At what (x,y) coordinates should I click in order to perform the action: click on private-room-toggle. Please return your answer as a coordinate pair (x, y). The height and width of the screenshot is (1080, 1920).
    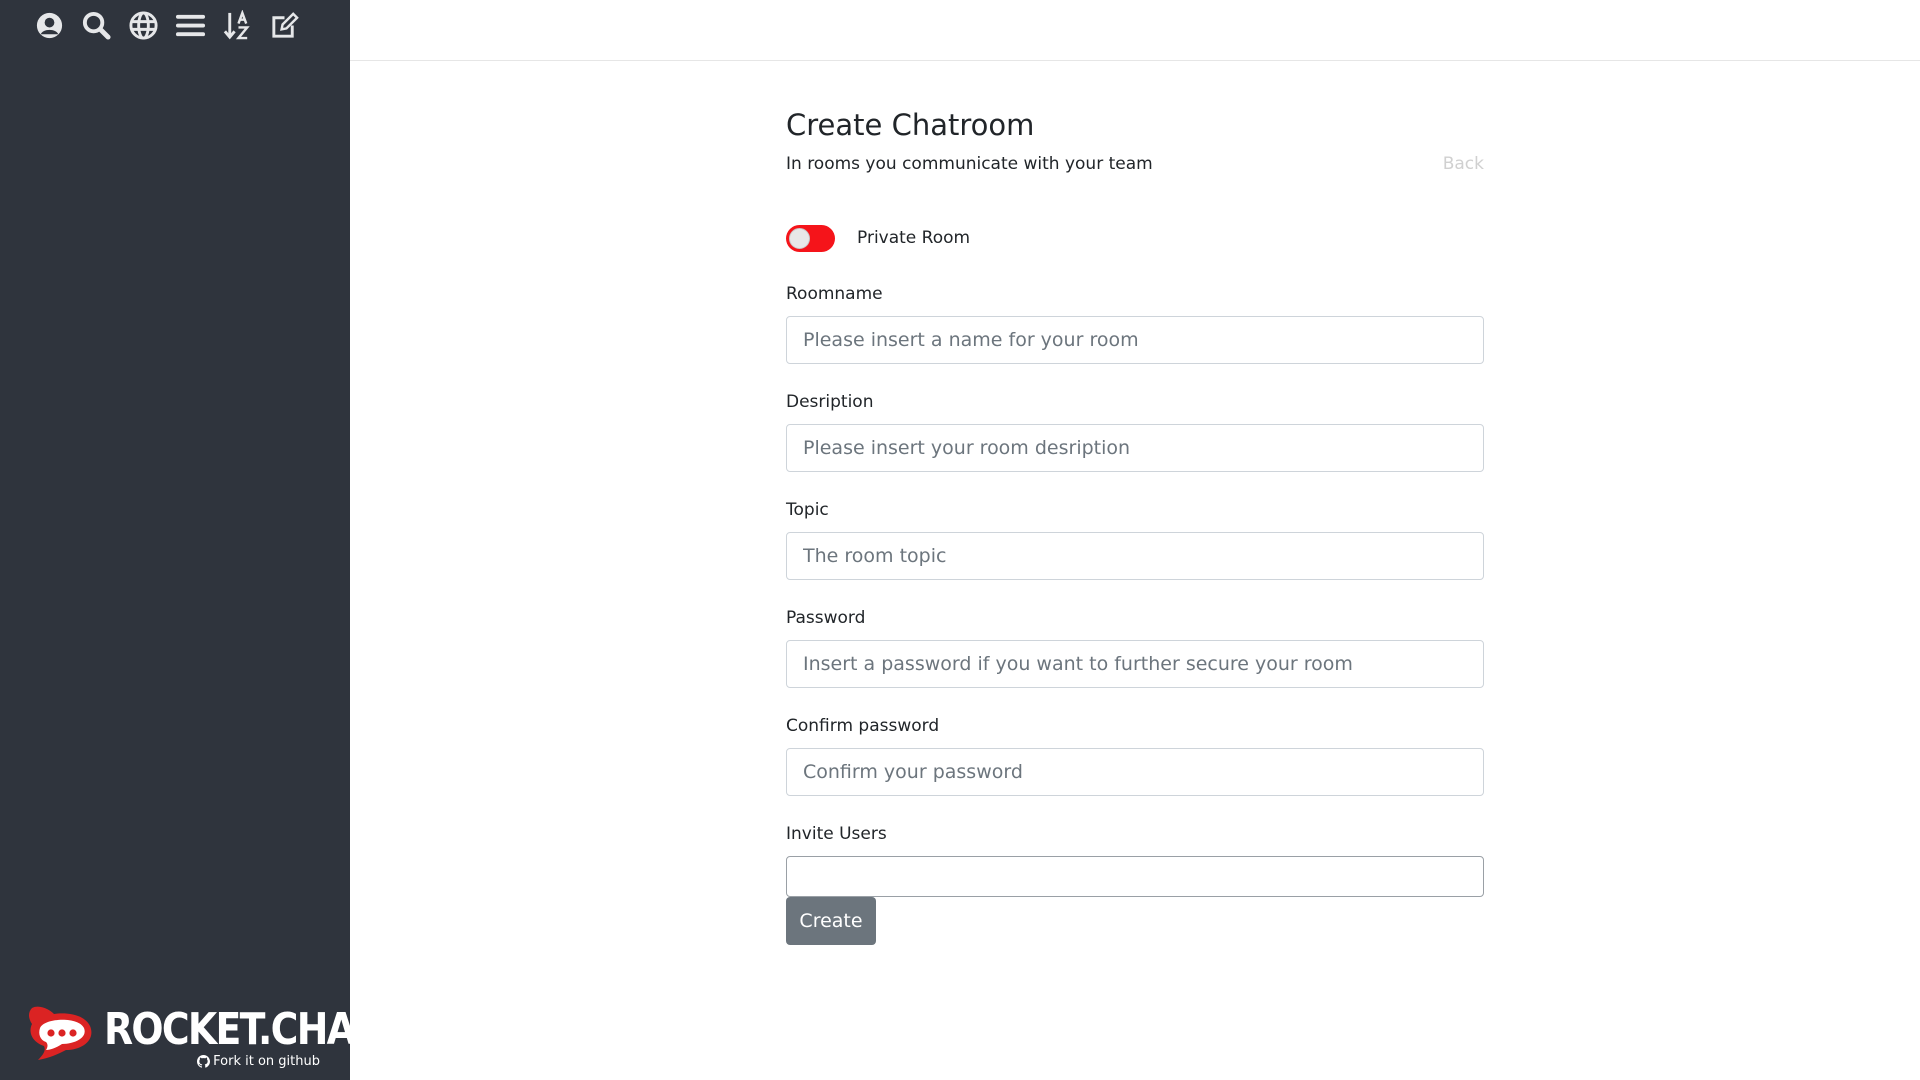
    Looking at the image, I should click on (810, 238).